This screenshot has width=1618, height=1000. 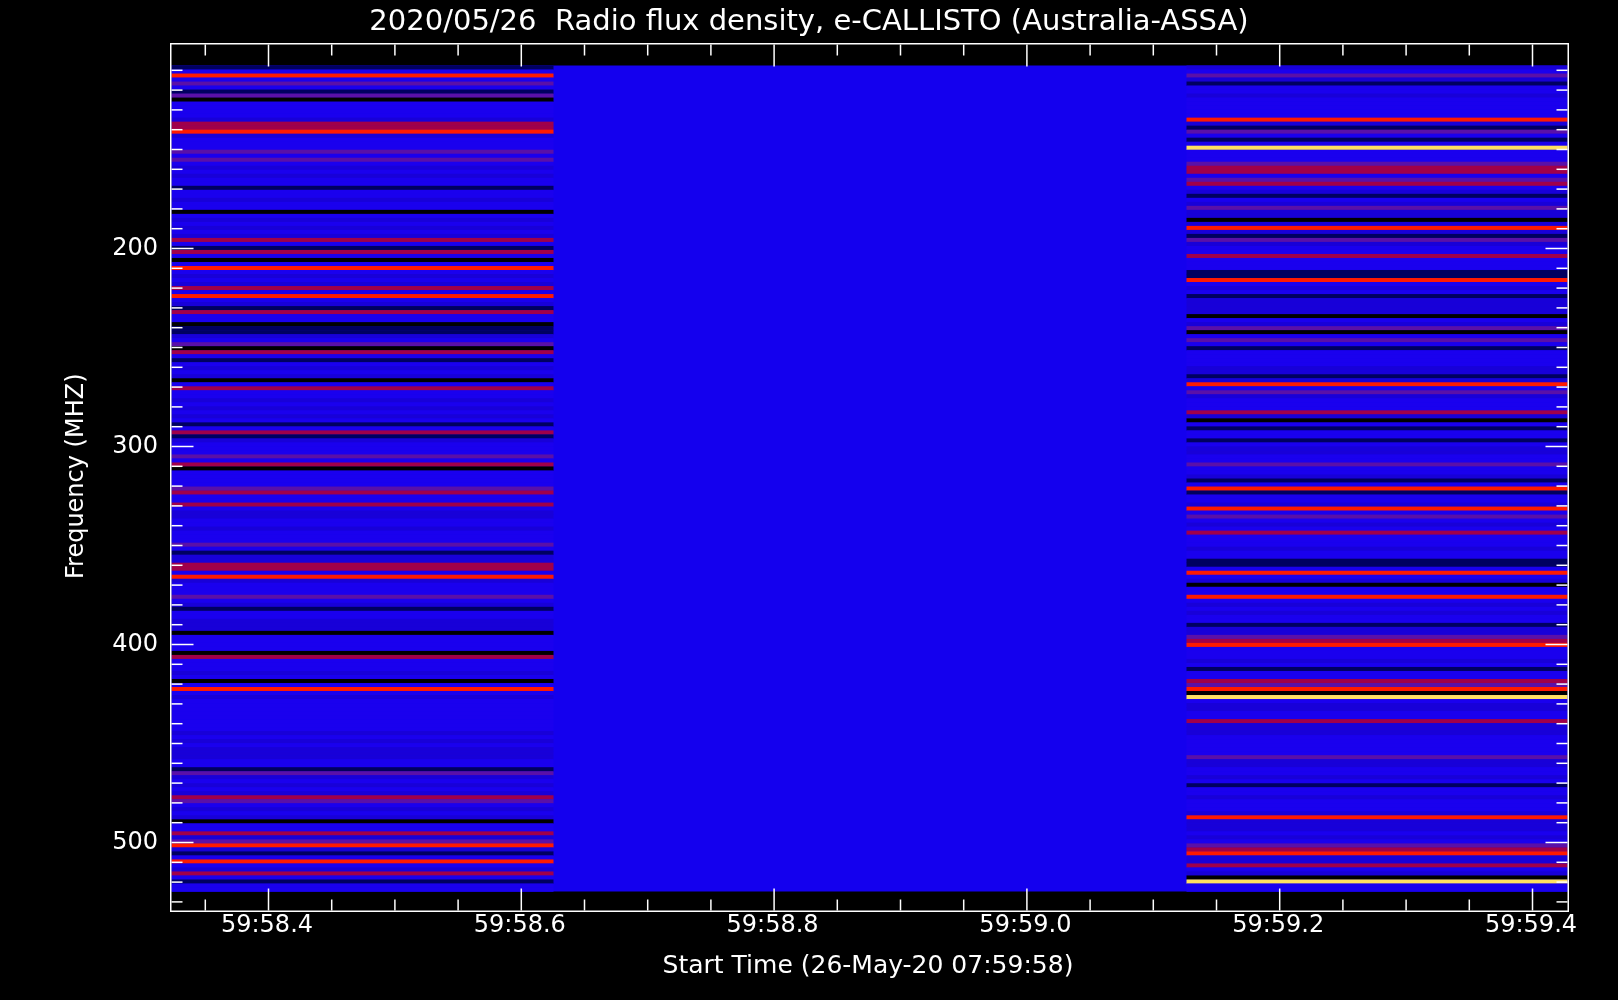 What do you see at coordinates (1278, 924) in the screenshot?
I see `x-tick-label: 59:59.2` at bounding box center [1278, 924].